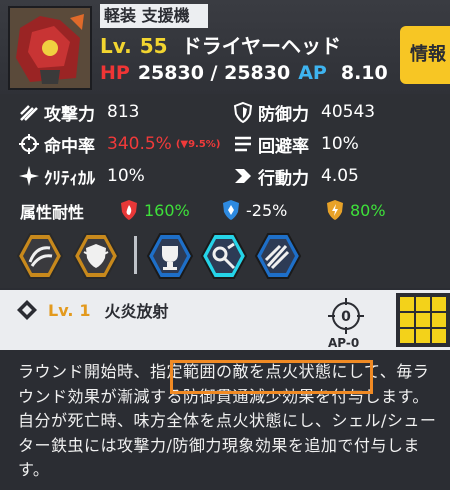  I want to click on hp-ap-row: HP 25830 / 25830 AP 8.10, so click(244, 75).